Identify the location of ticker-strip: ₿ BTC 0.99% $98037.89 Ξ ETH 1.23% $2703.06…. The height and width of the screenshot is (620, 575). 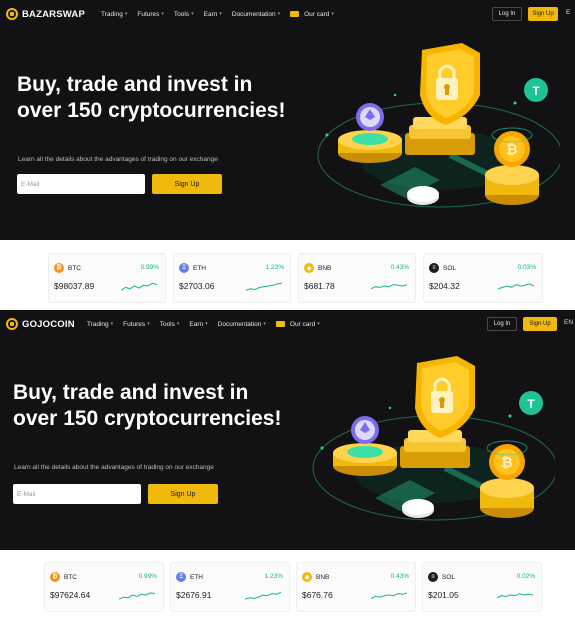
(287, 275).